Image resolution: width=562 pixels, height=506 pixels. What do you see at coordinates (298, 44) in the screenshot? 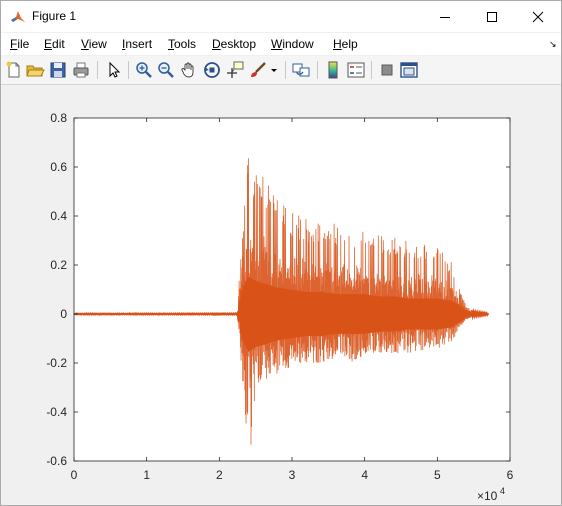
I see `menu-window-label: indow` at bounding box center [298, 44].